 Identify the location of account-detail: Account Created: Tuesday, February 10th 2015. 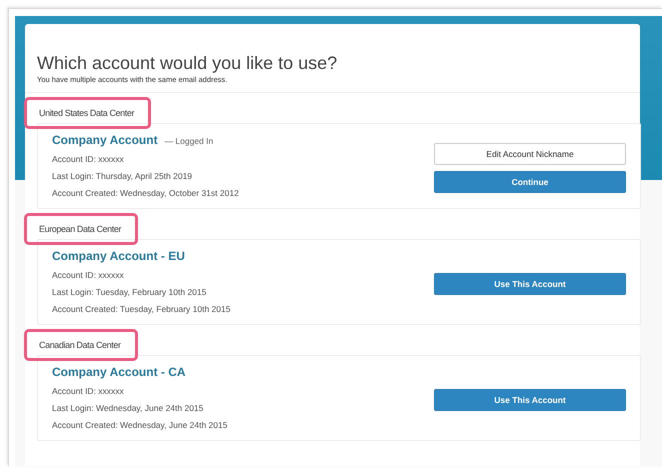
(141, 309).